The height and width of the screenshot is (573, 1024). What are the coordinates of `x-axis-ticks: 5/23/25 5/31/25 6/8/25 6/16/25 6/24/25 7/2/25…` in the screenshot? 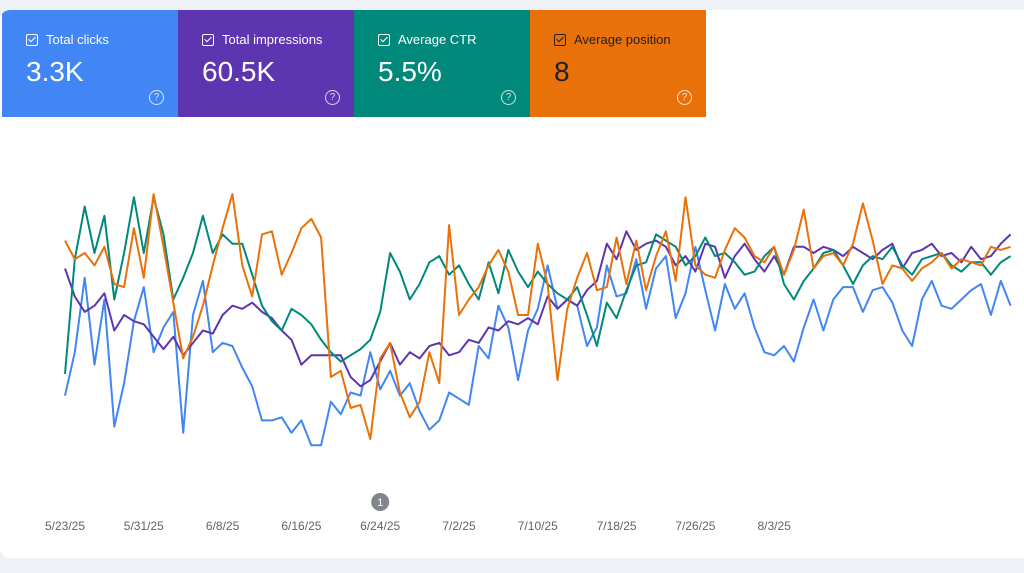 It's located at (418, 526).